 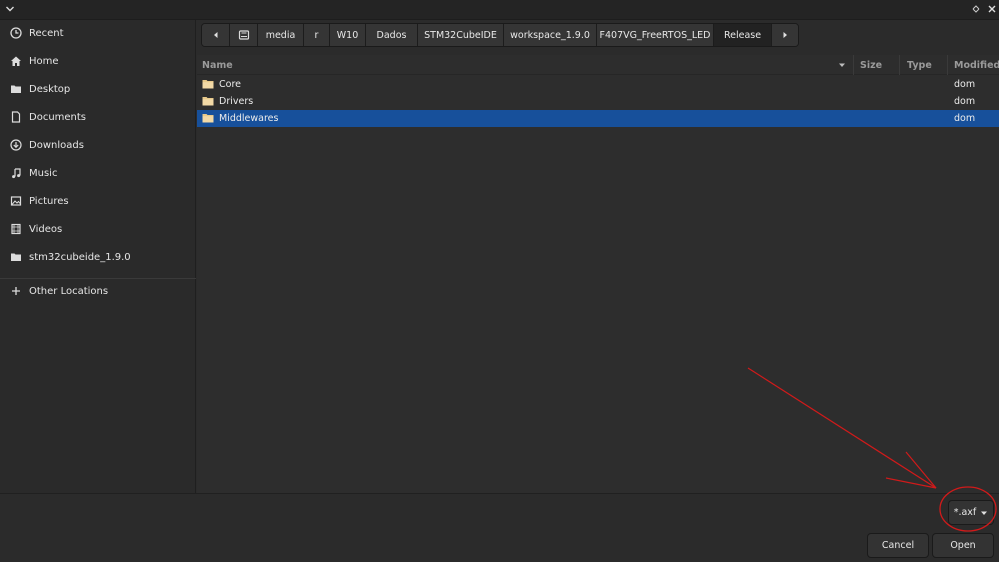 What do you see at coordinates (976, 65) in the screenshot?
I see `column-modified: Modified` at bounding box center [976, 65].